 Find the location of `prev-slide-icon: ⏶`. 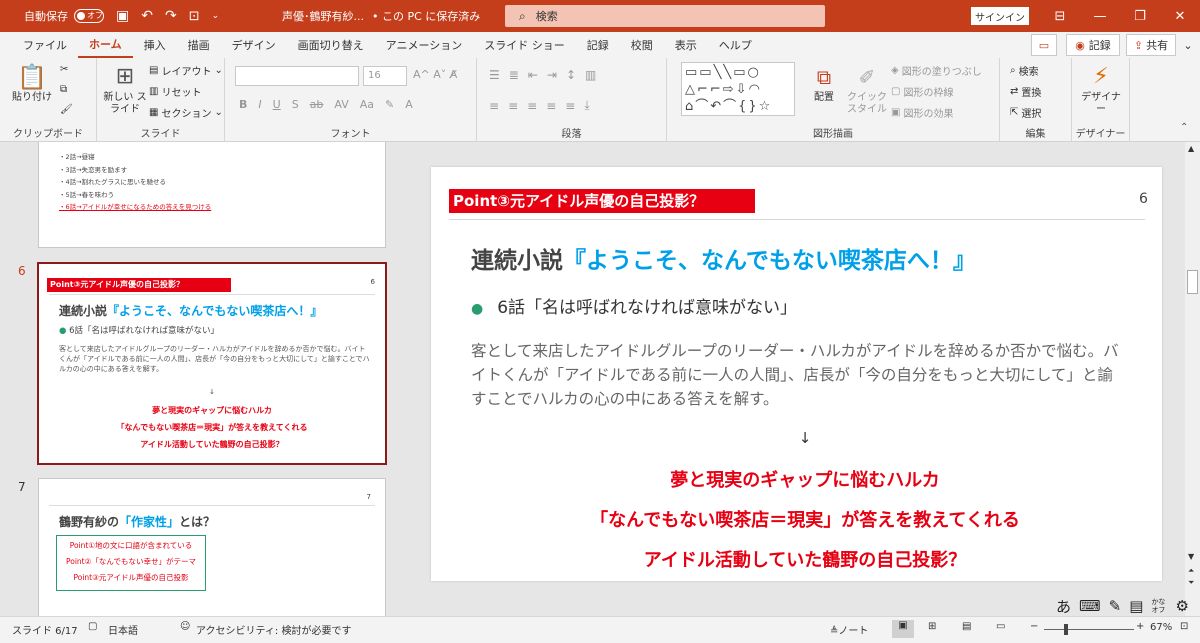

prev-slide-icon: ⏶ is located at coordinates (1191, 571).